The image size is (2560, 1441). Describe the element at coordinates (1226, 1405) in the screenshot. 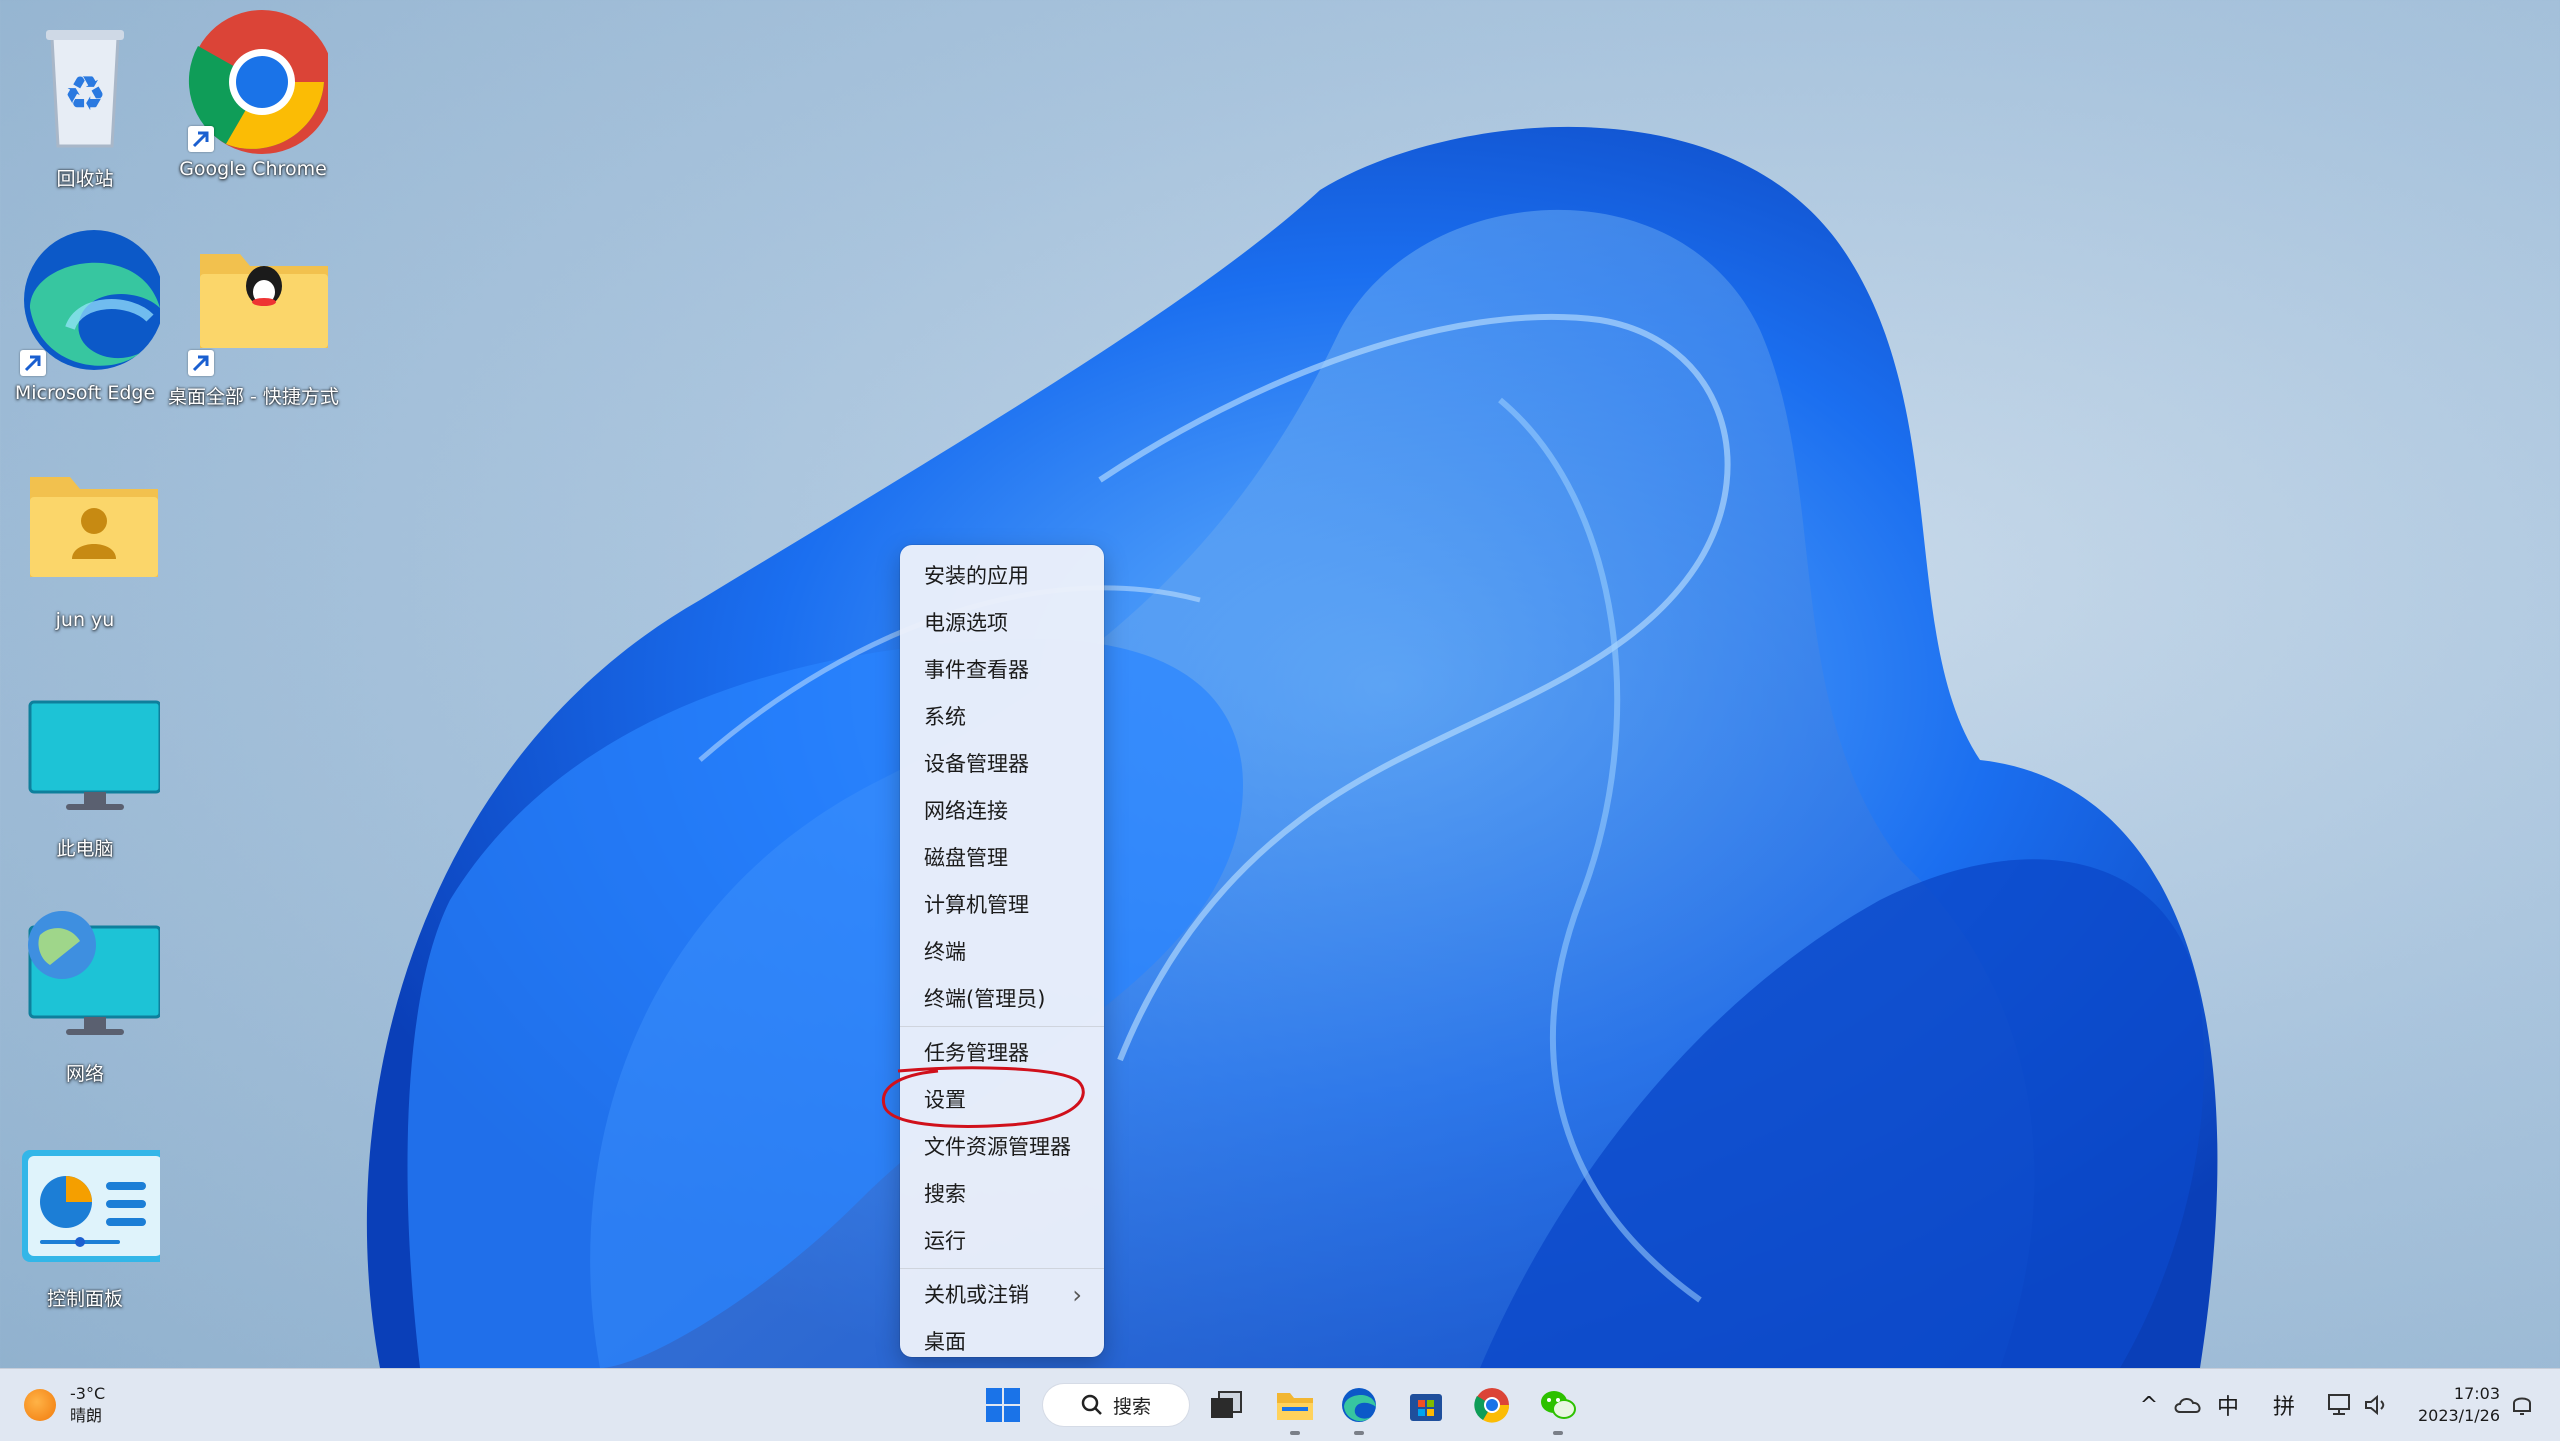

I see `task-view-button` at that location.